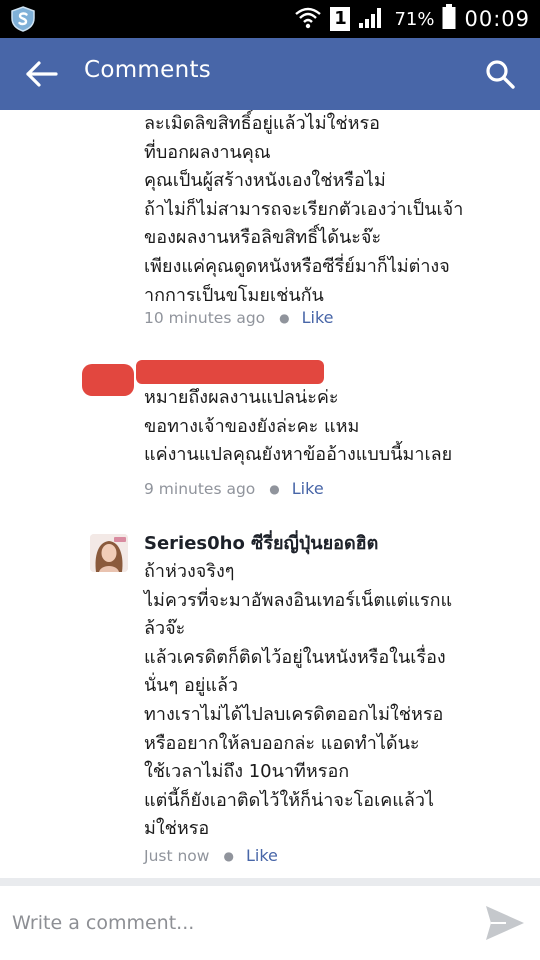 Image resolution: width=540 pixels, height=960 pixels. What do you see at coordinates (270, 19) in the screenshot?
I see `status-bar: 1 71% 00:09` at bounding box center [270, 19].